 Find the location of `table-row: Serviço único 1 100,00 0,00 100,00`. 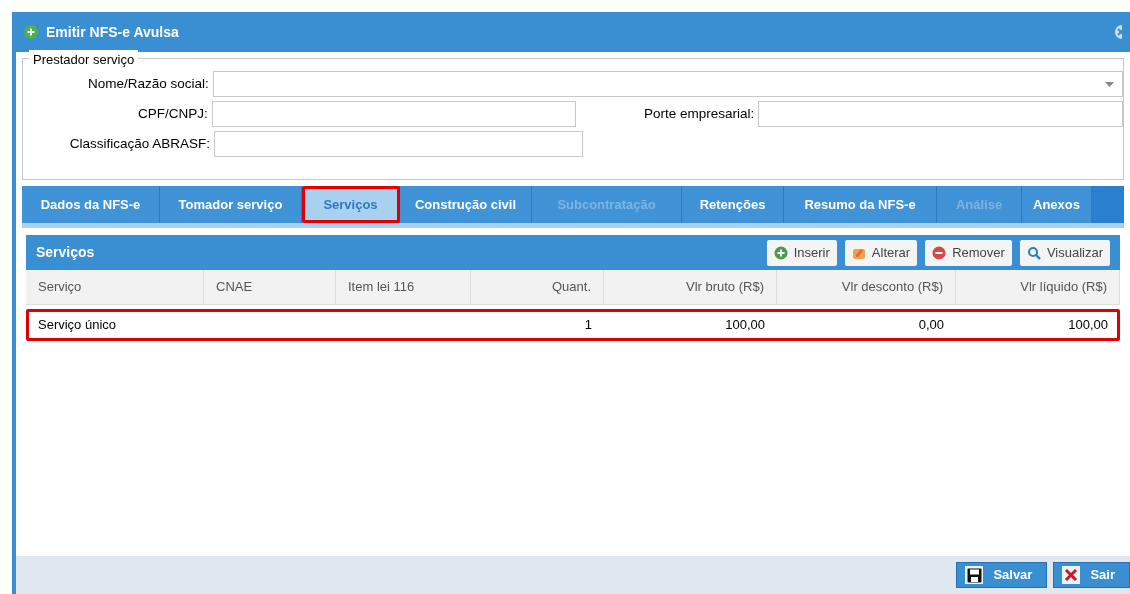

table-row: Serviço único 1 100,00 0,00 100,00 is located at coordinates (573, 325).